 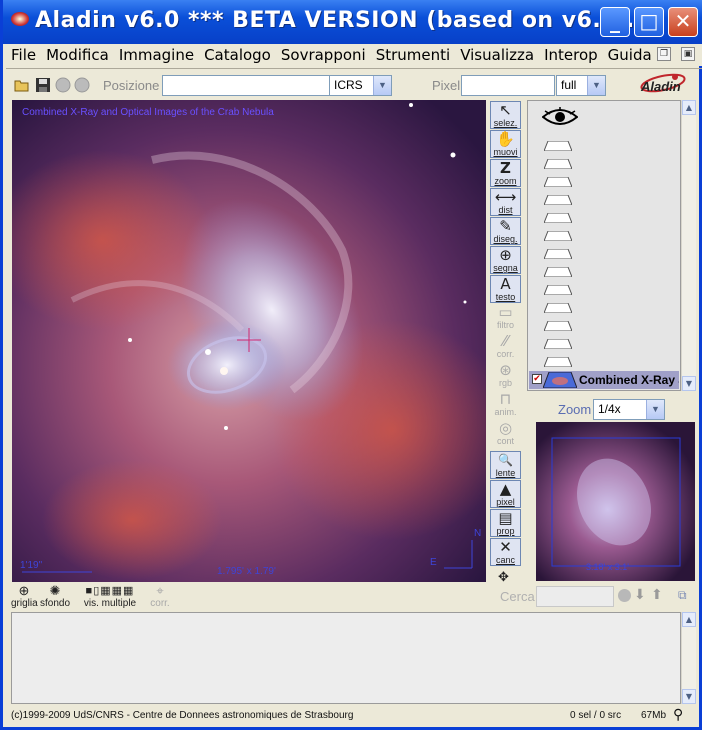 I want to click on tool-animation: ⊓ anim., so click(x=505, y=405).